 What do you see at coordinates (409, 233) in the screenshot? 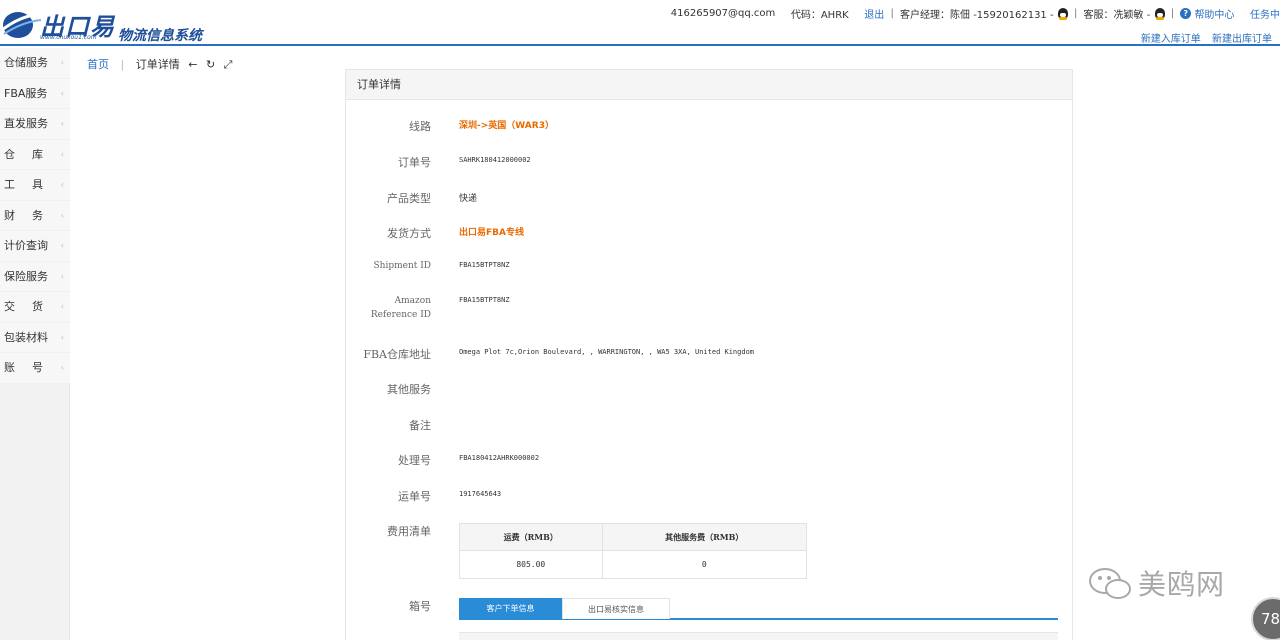
I see `shipping-method-label: 发货方式` at bounding box center [409, 233].